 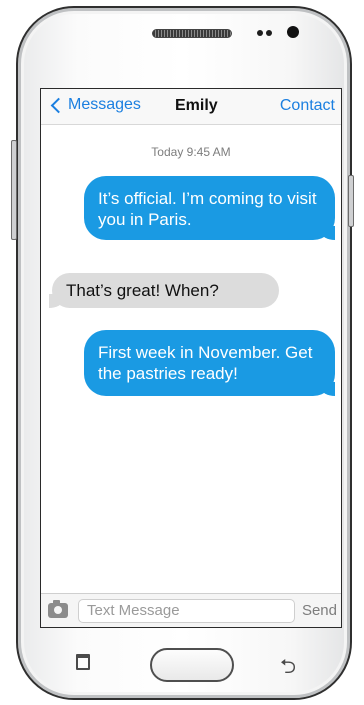 I want to click on camera-icon, so click(x=58, y=609).